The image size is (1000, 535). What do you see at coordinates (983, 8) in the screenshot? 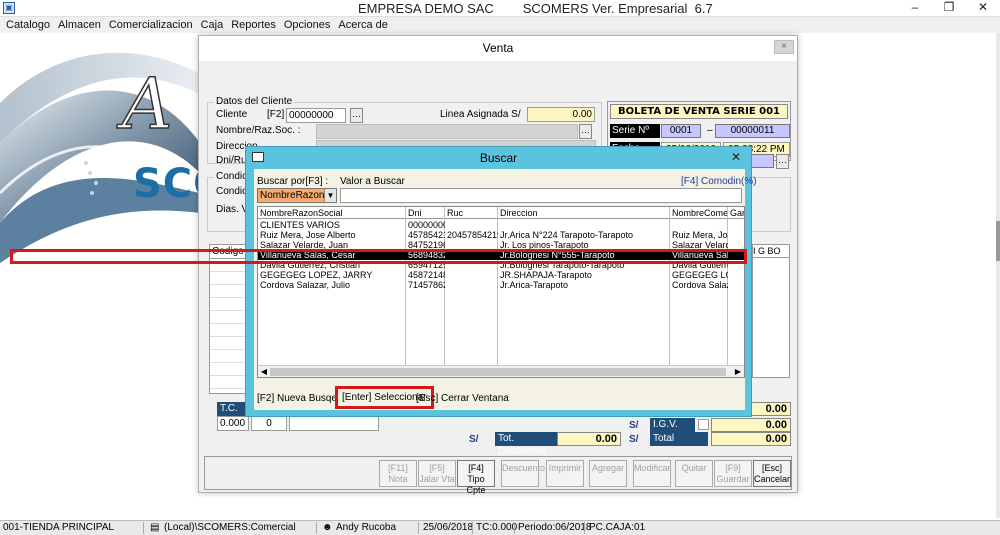
I see `close-button: ✕` at bounding box center [983, 8].